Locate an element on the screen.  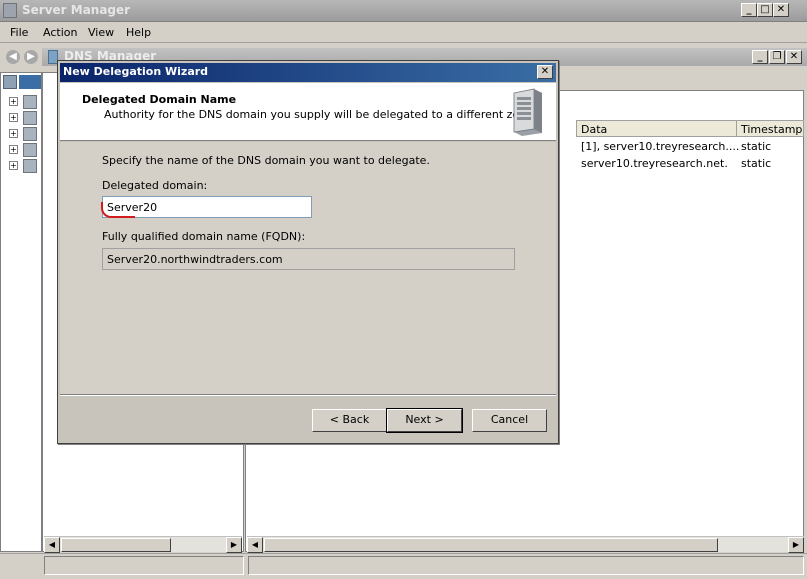
fqdn-field: Server20.northwindtraders.com is located at coordinates (308, 259).